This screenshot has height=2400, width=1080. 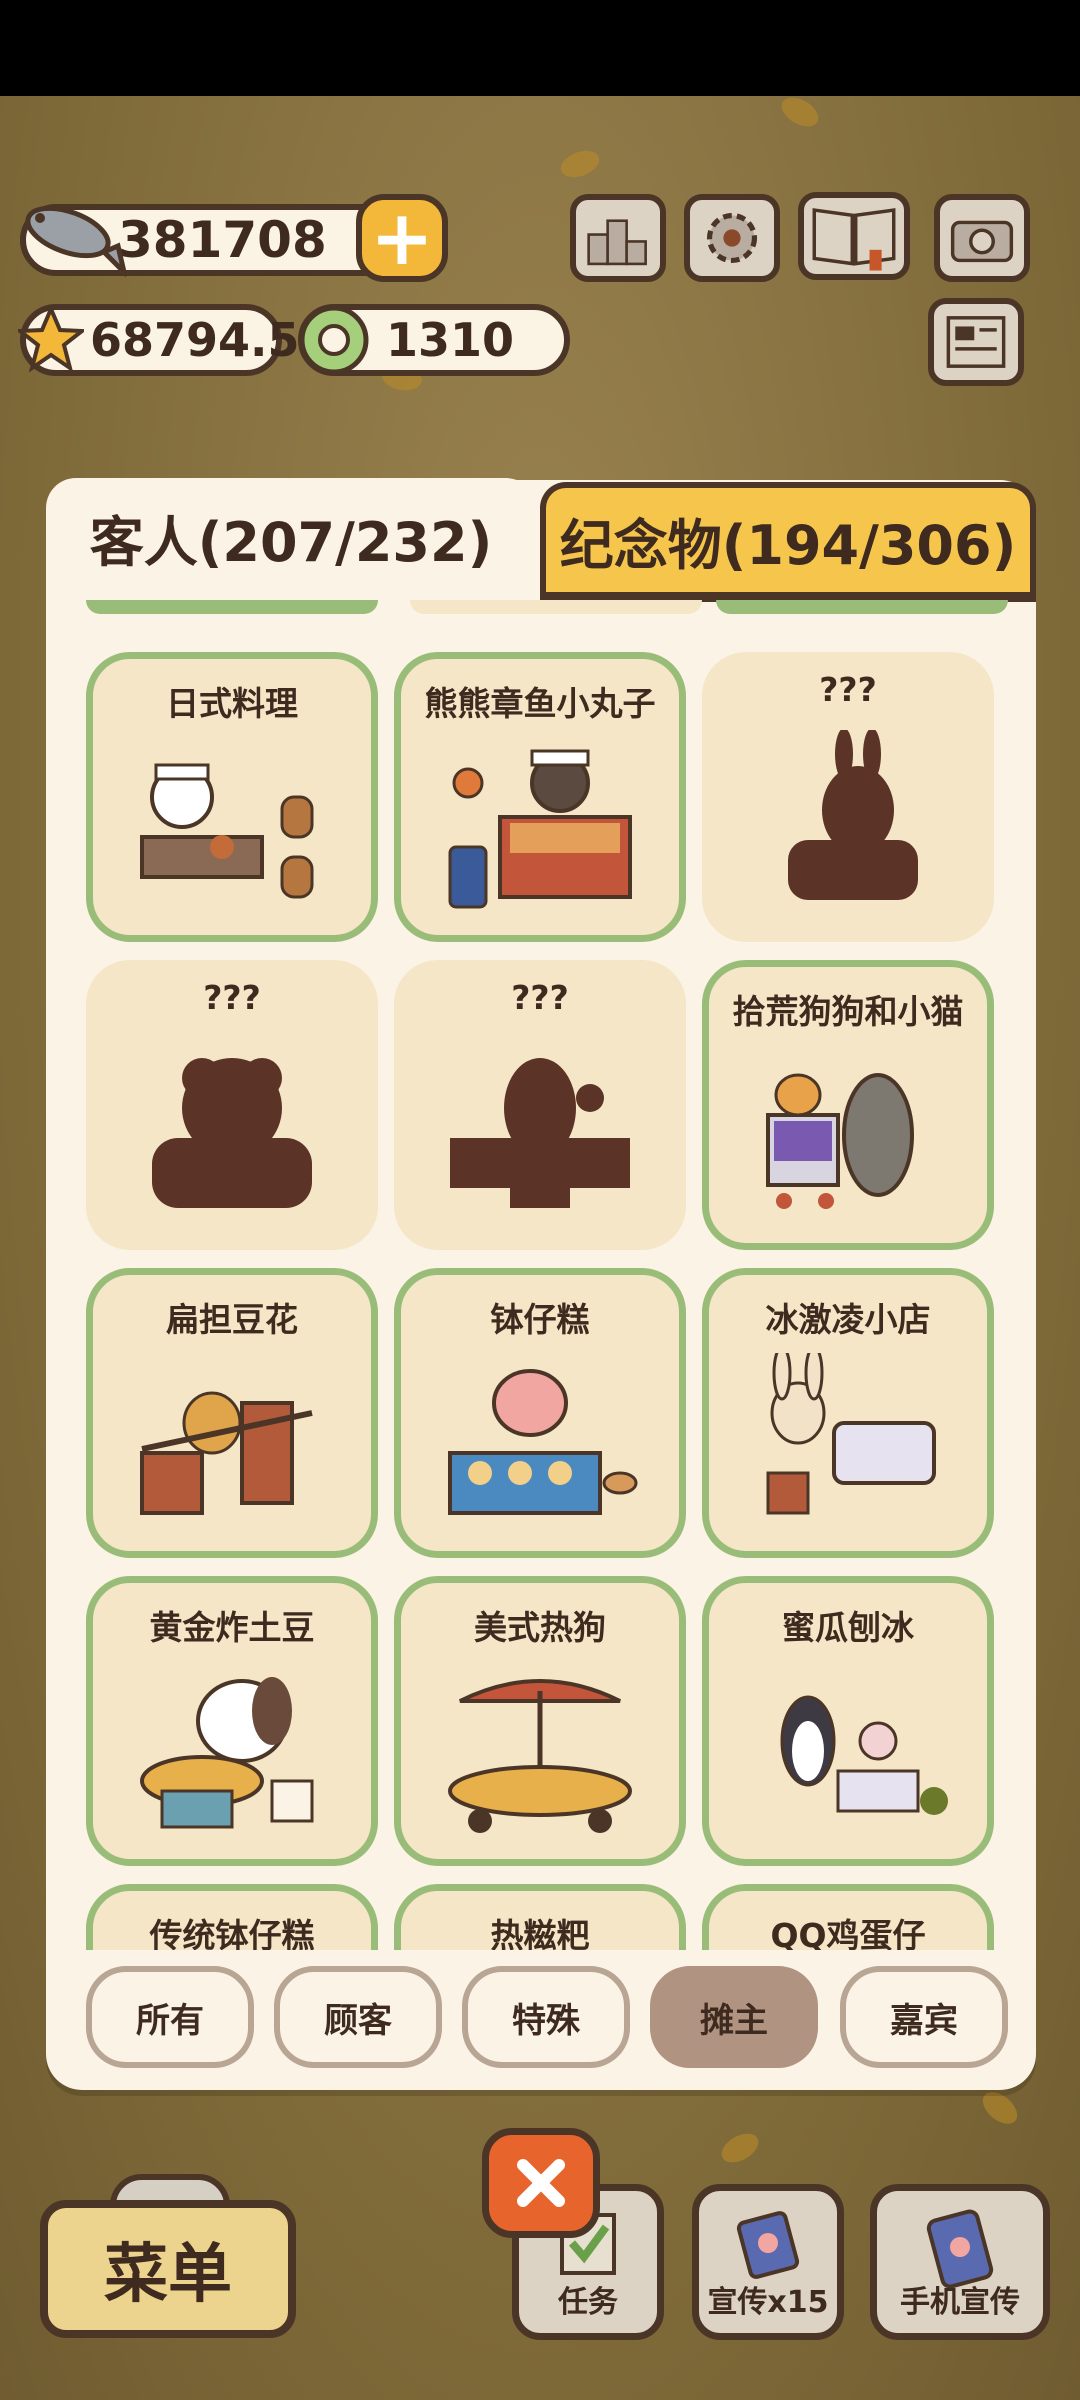 I want to click on flyer-icon, so click(x=768, y=2245).